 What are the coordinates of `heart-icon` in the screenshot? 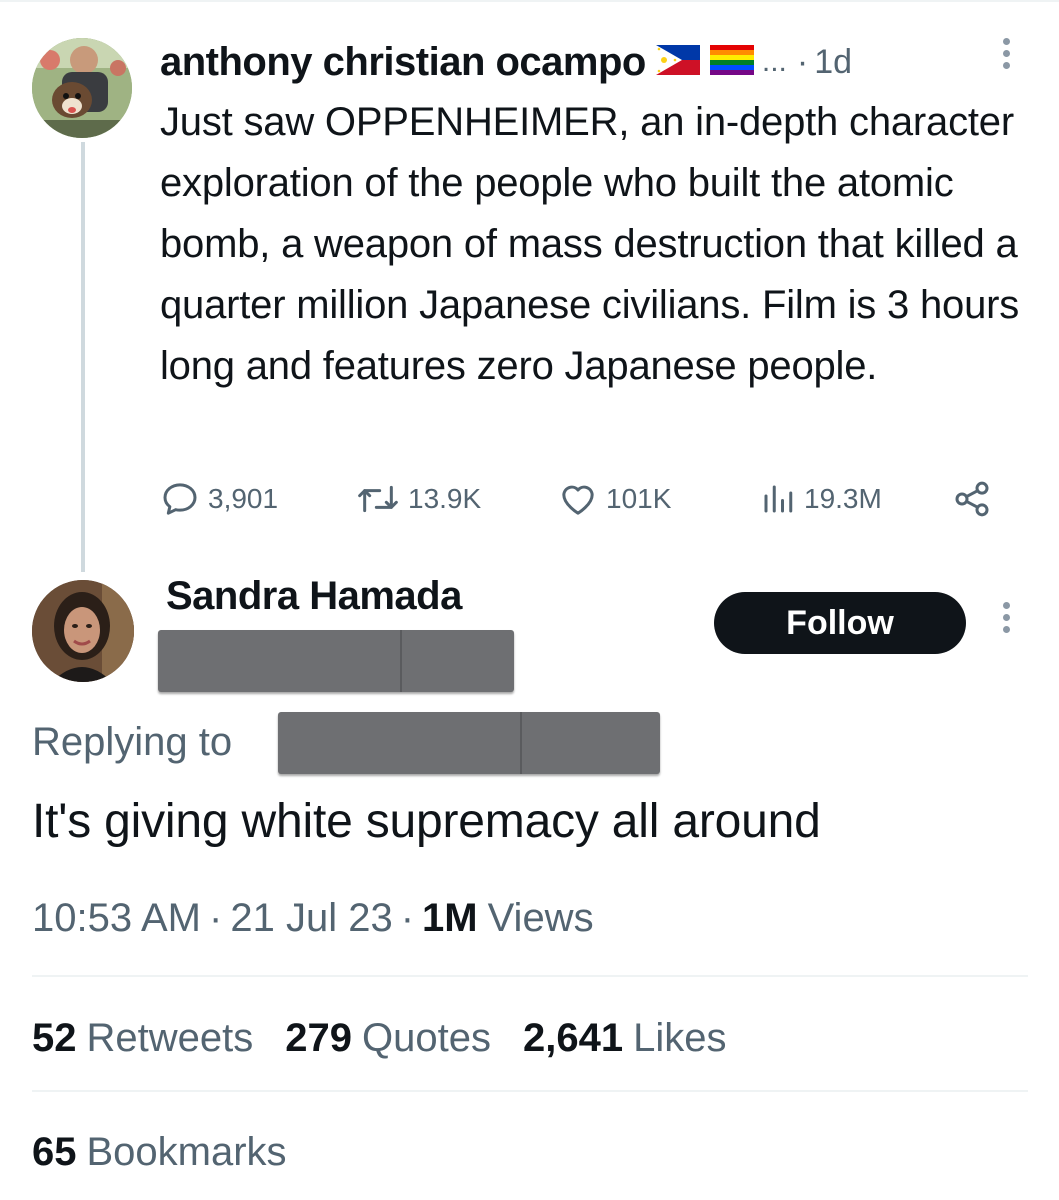 It's located at (578, 500).